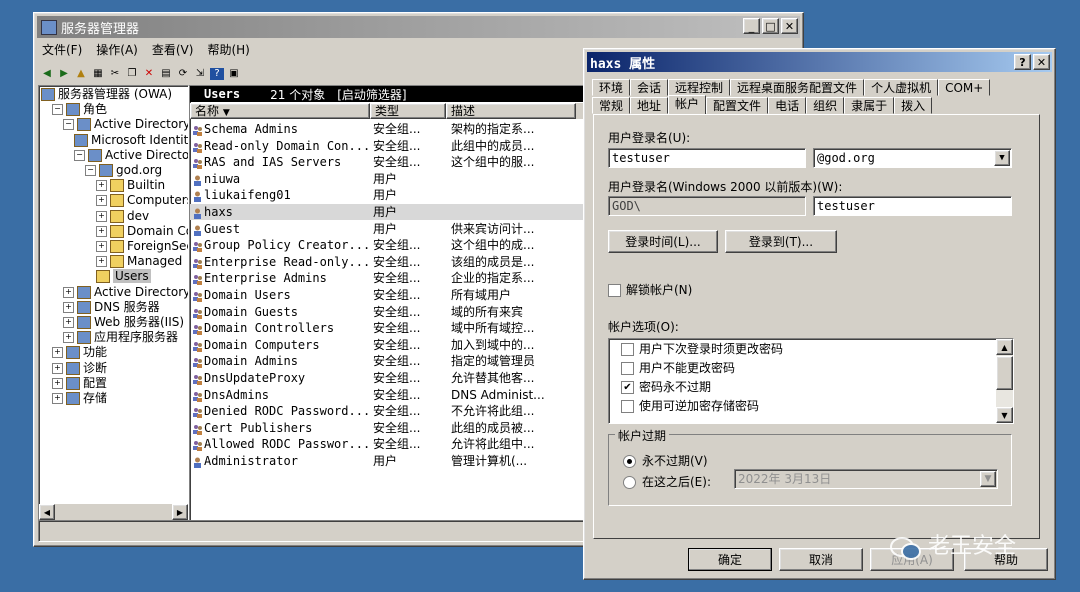  What do you see at coordinates (912, 158) in the screenshot?
I see `upn-suffix-dropdown: @god.org ▼` at bounding box center [912, 158].